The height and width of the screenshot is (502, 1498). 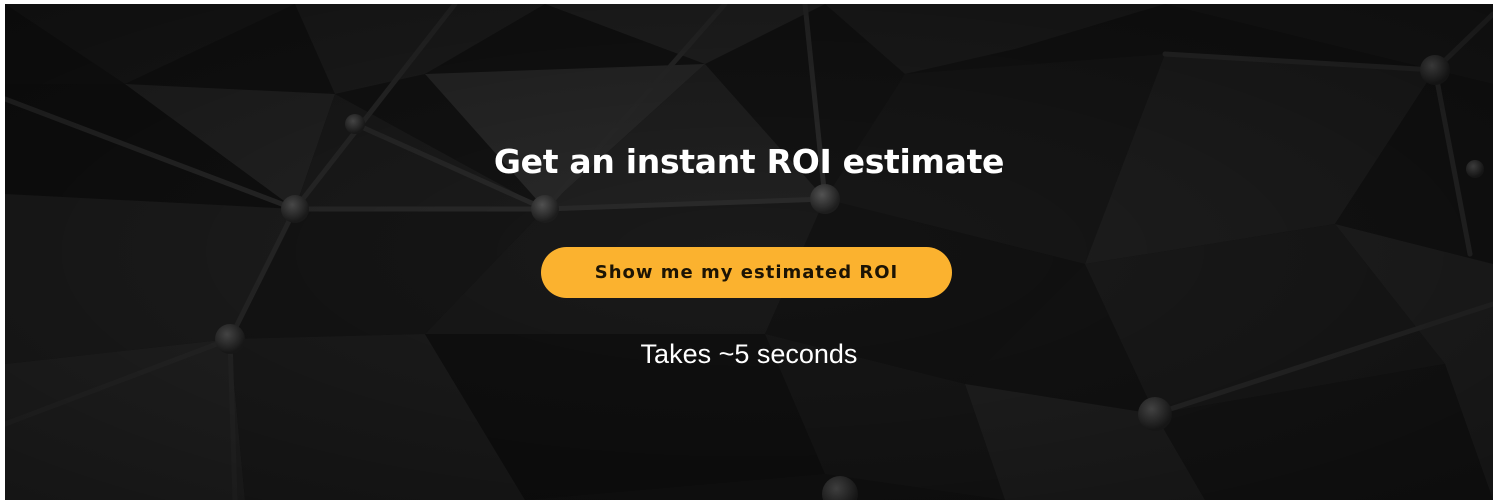 What do you see at coordinates (749, 161) in the screenshot?
I see `headline: Get an instant ROI estimate` at bounding box center [749, 161].